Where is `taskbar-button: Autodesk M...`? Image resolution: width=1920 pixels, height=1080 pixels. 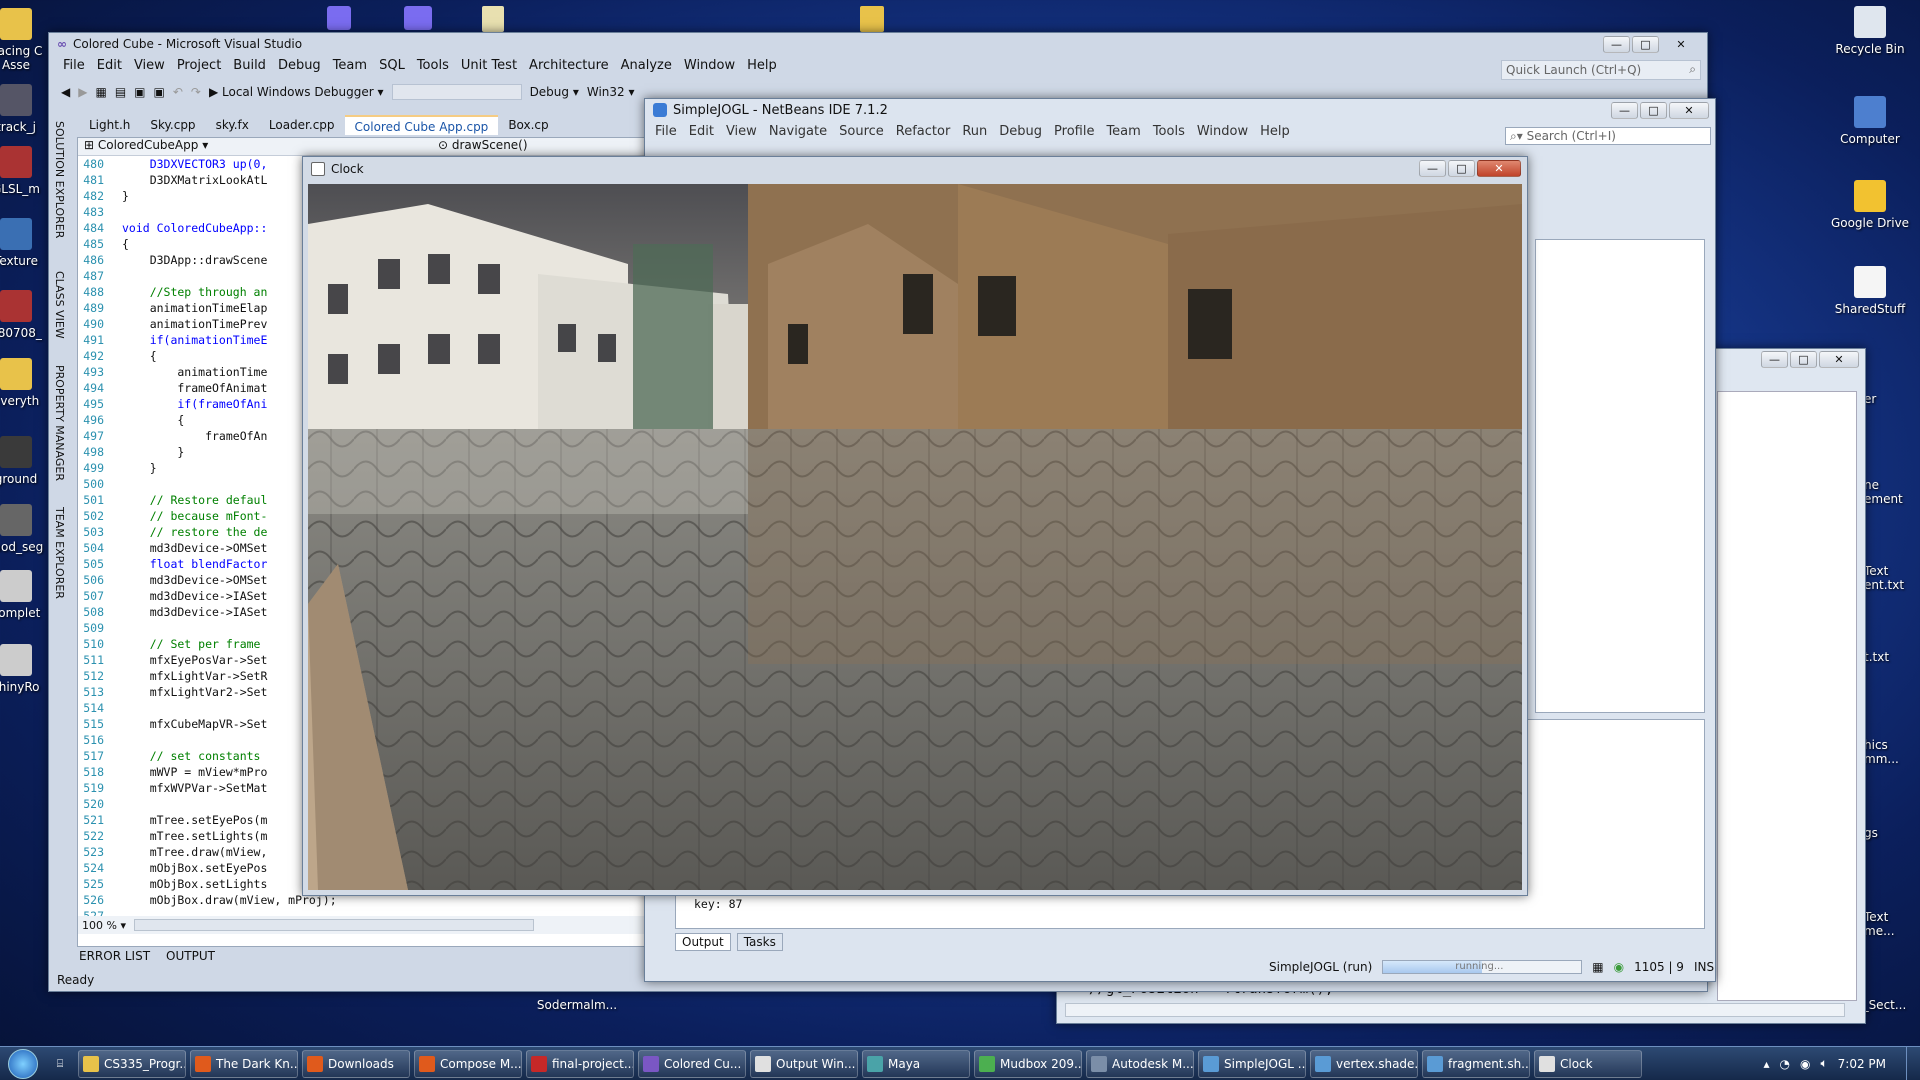 taskbar-button: Autodesk M... is located at coordinates (1140, 1063).